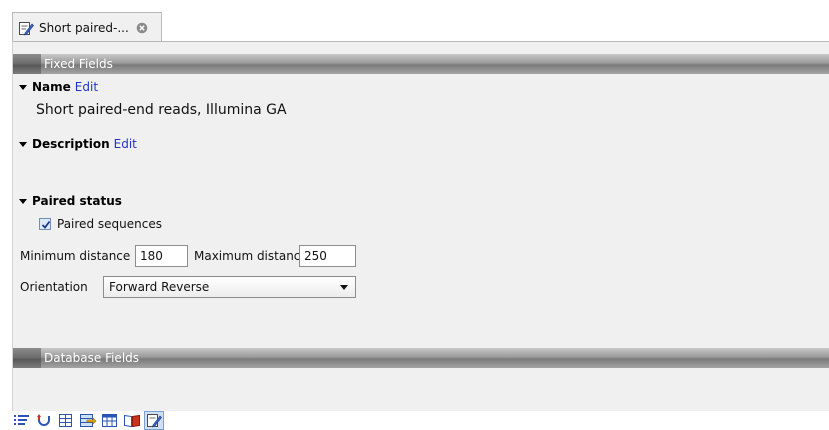 This screenshot has width=829, height=430. I want to click on table-grid-icon, so click(66, 420).